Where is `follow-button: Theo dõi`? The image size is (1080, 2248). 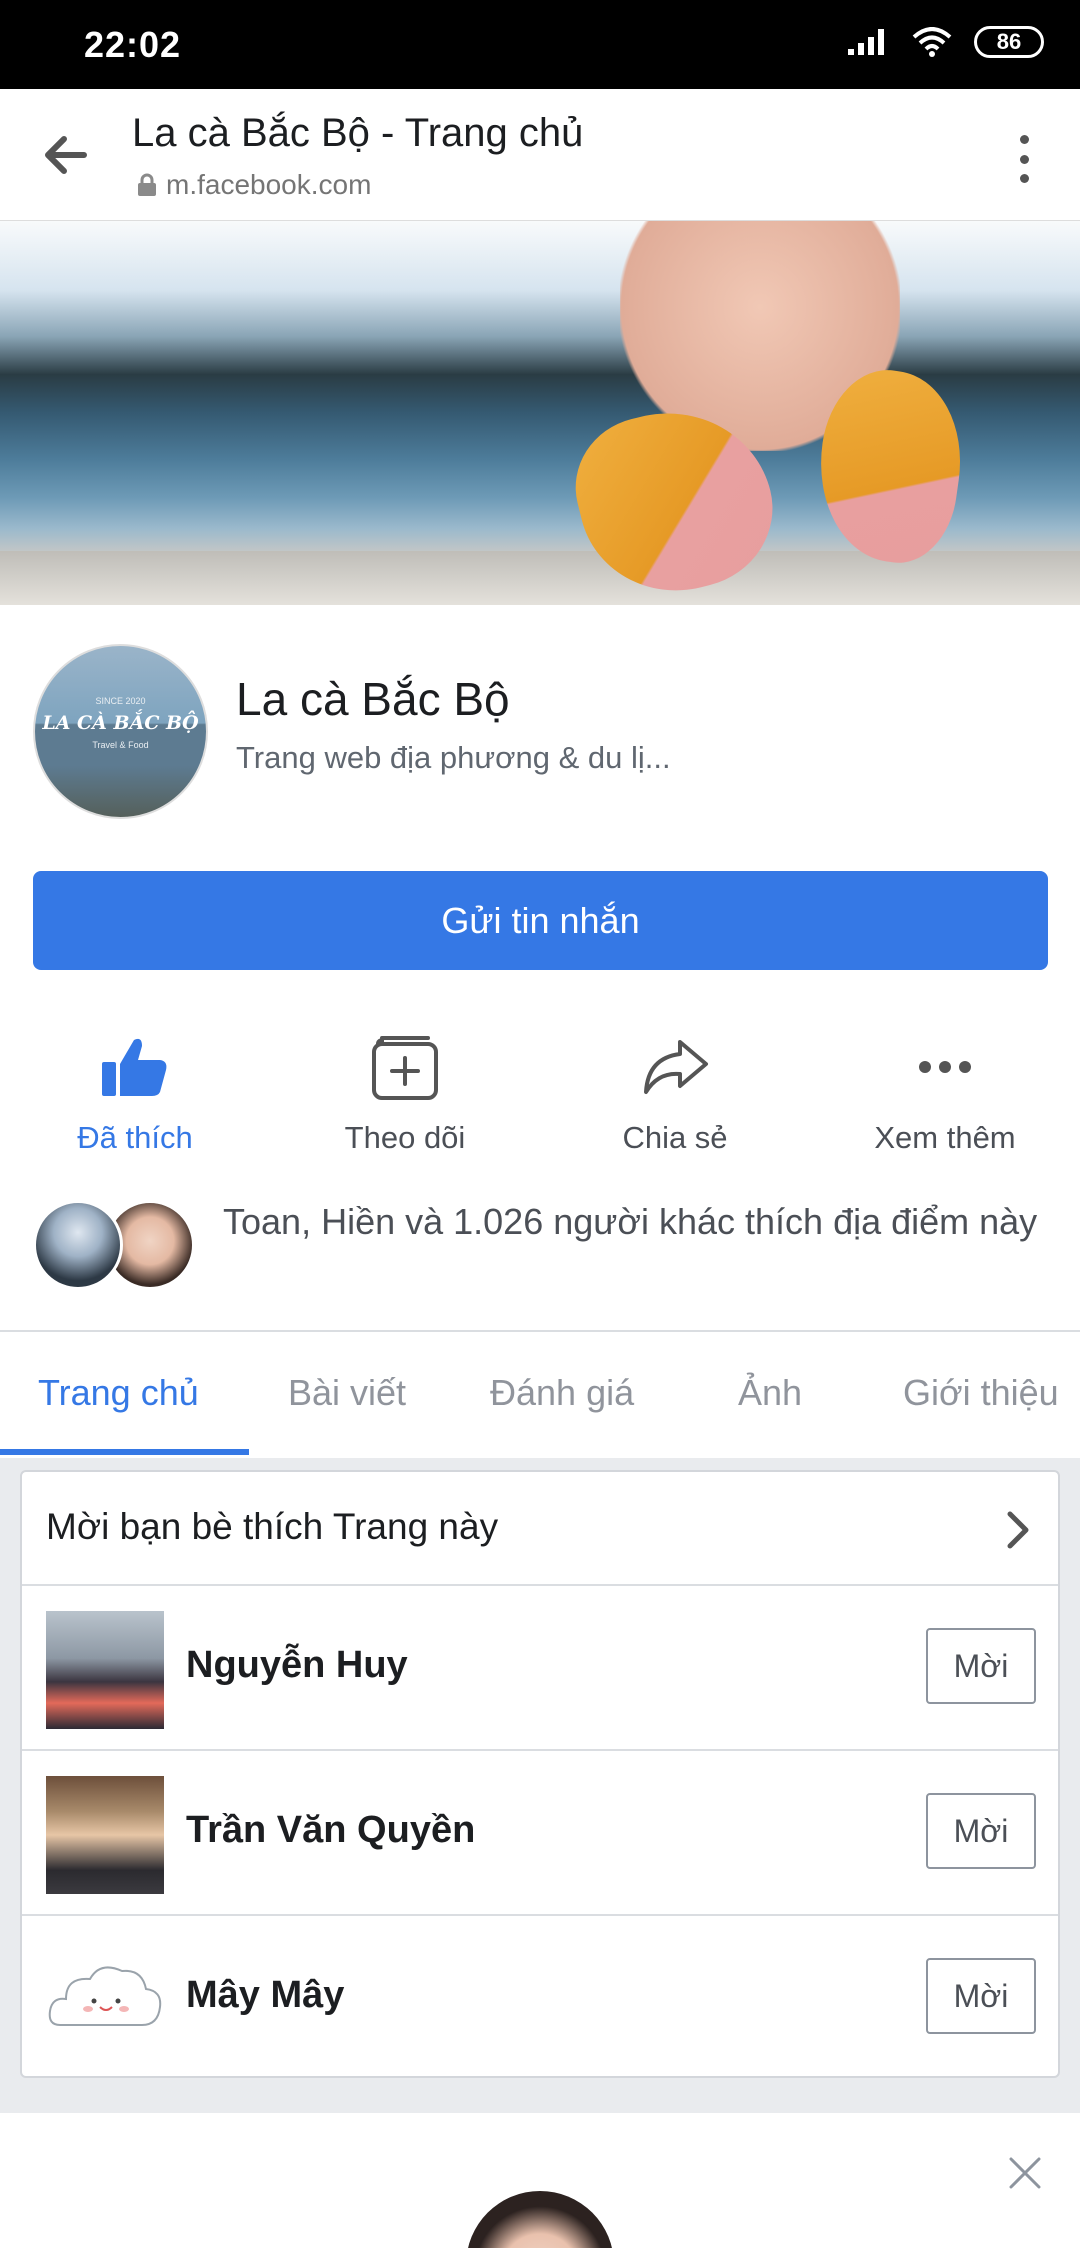 follow-button: Theo dõi is located at coordinates (405, 1095).